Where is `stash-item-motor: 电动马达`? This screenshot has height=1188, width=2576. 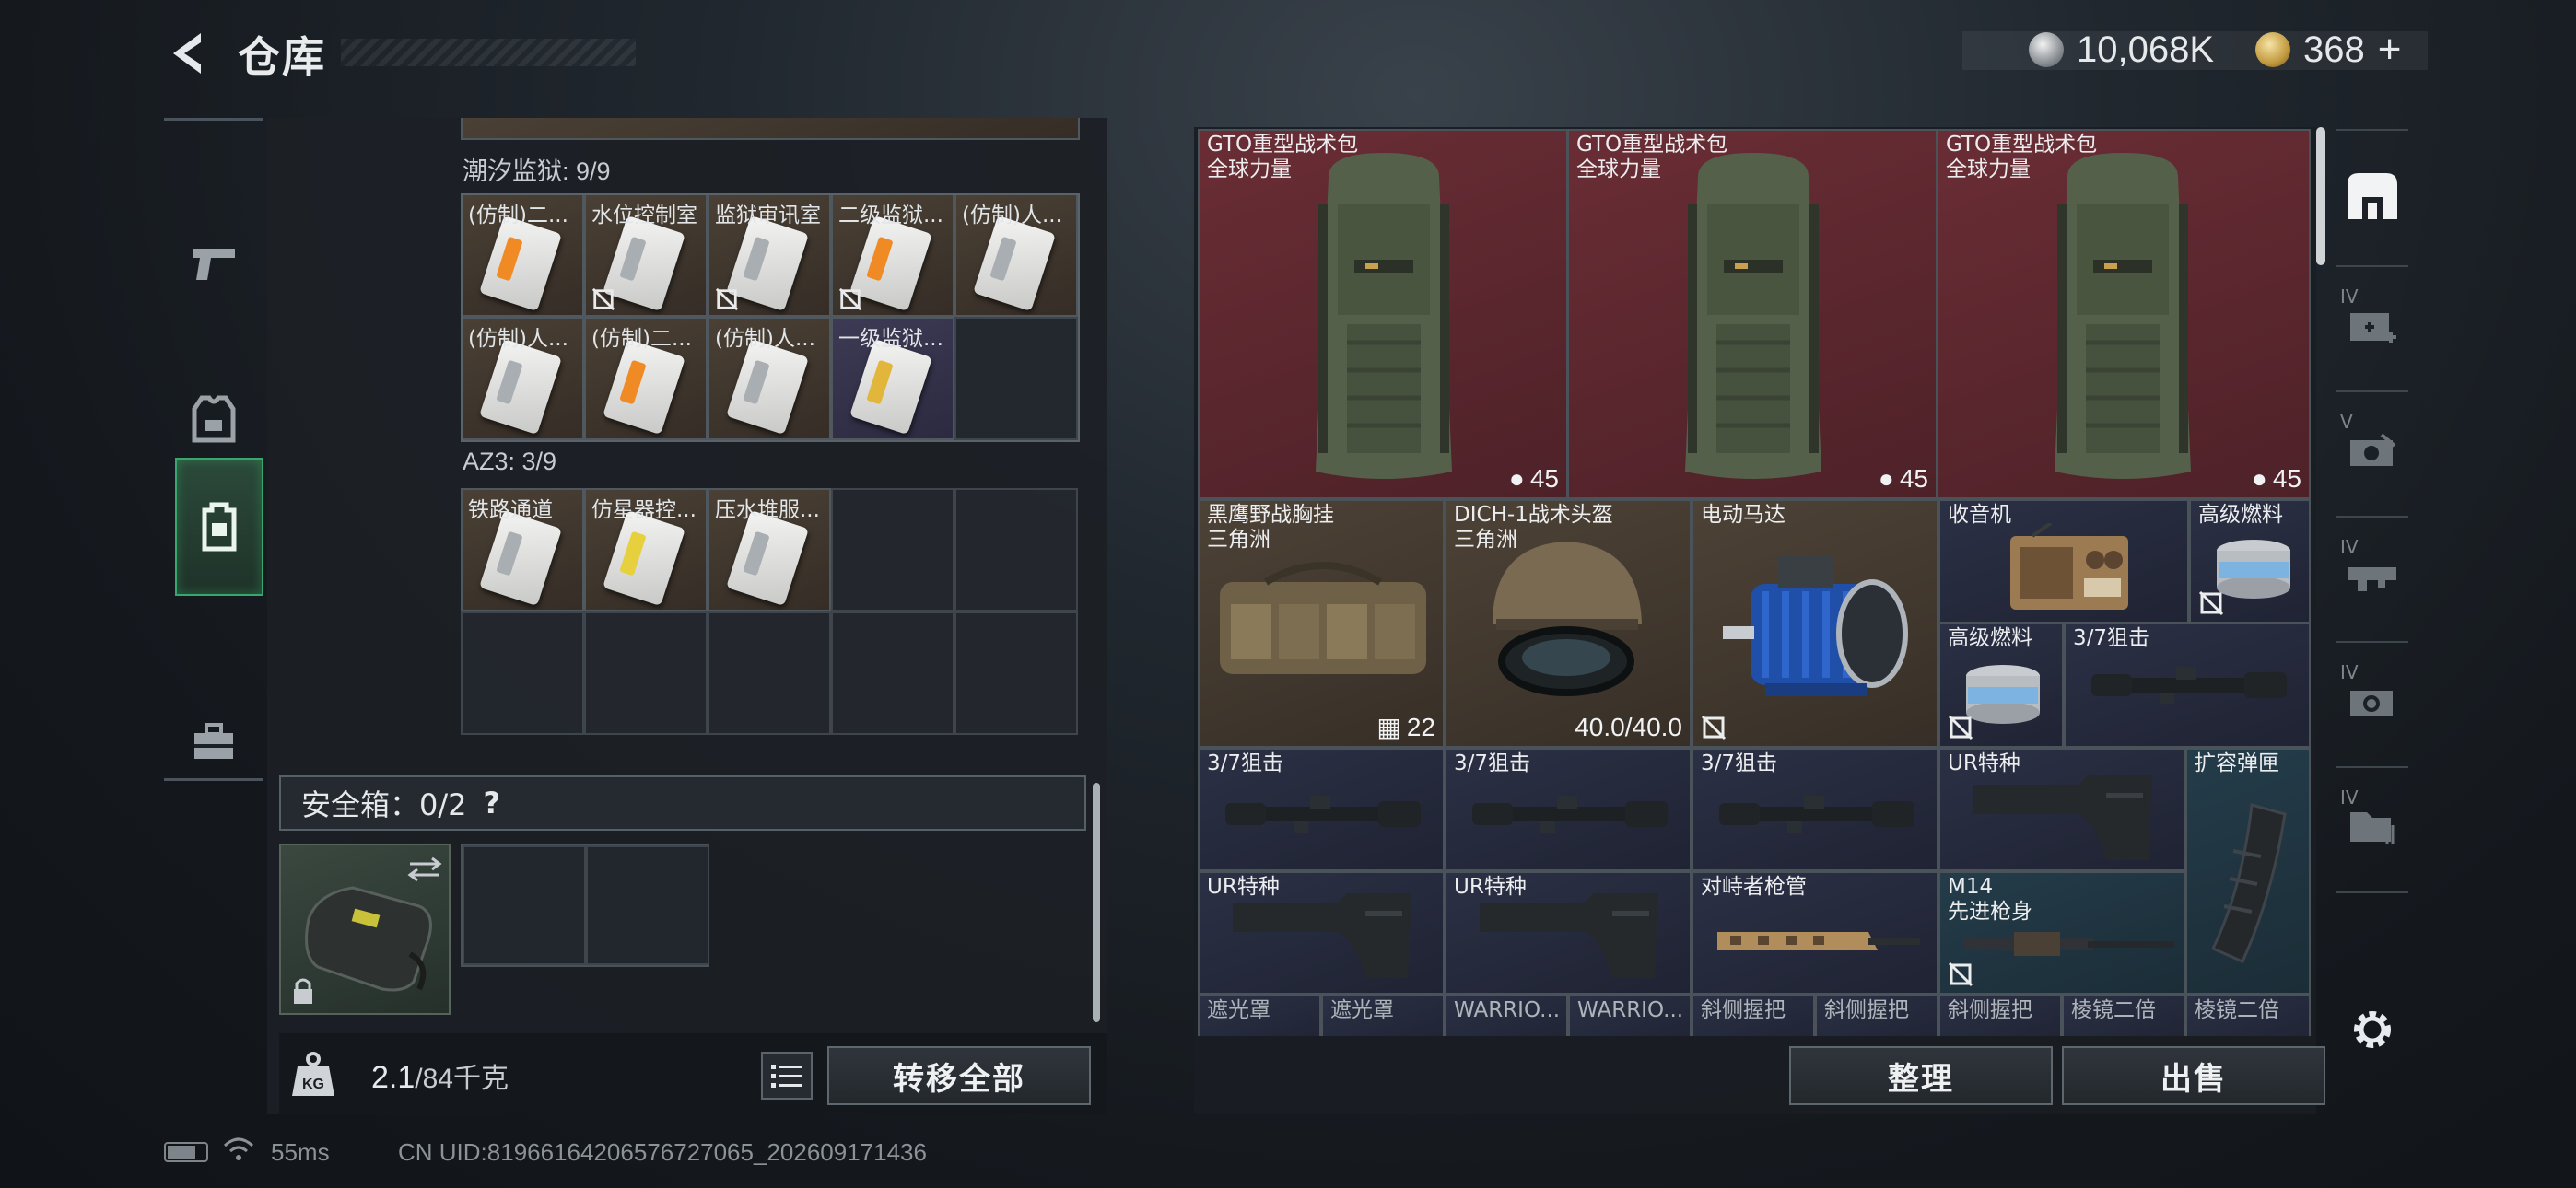
stash-item-motor: 电动马达 is located at coordinates (1815, 623).